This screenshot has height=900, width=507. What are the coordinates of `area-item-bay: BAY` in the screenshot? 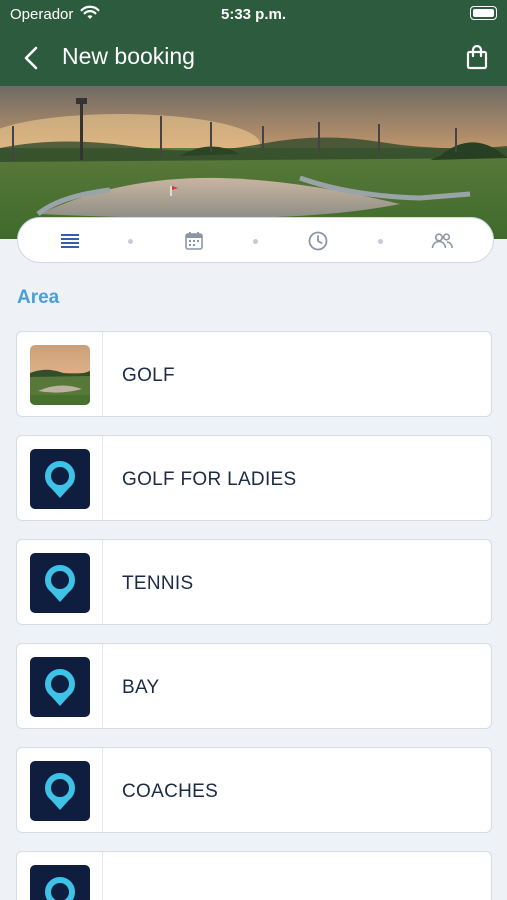 It's located at (254, 686).